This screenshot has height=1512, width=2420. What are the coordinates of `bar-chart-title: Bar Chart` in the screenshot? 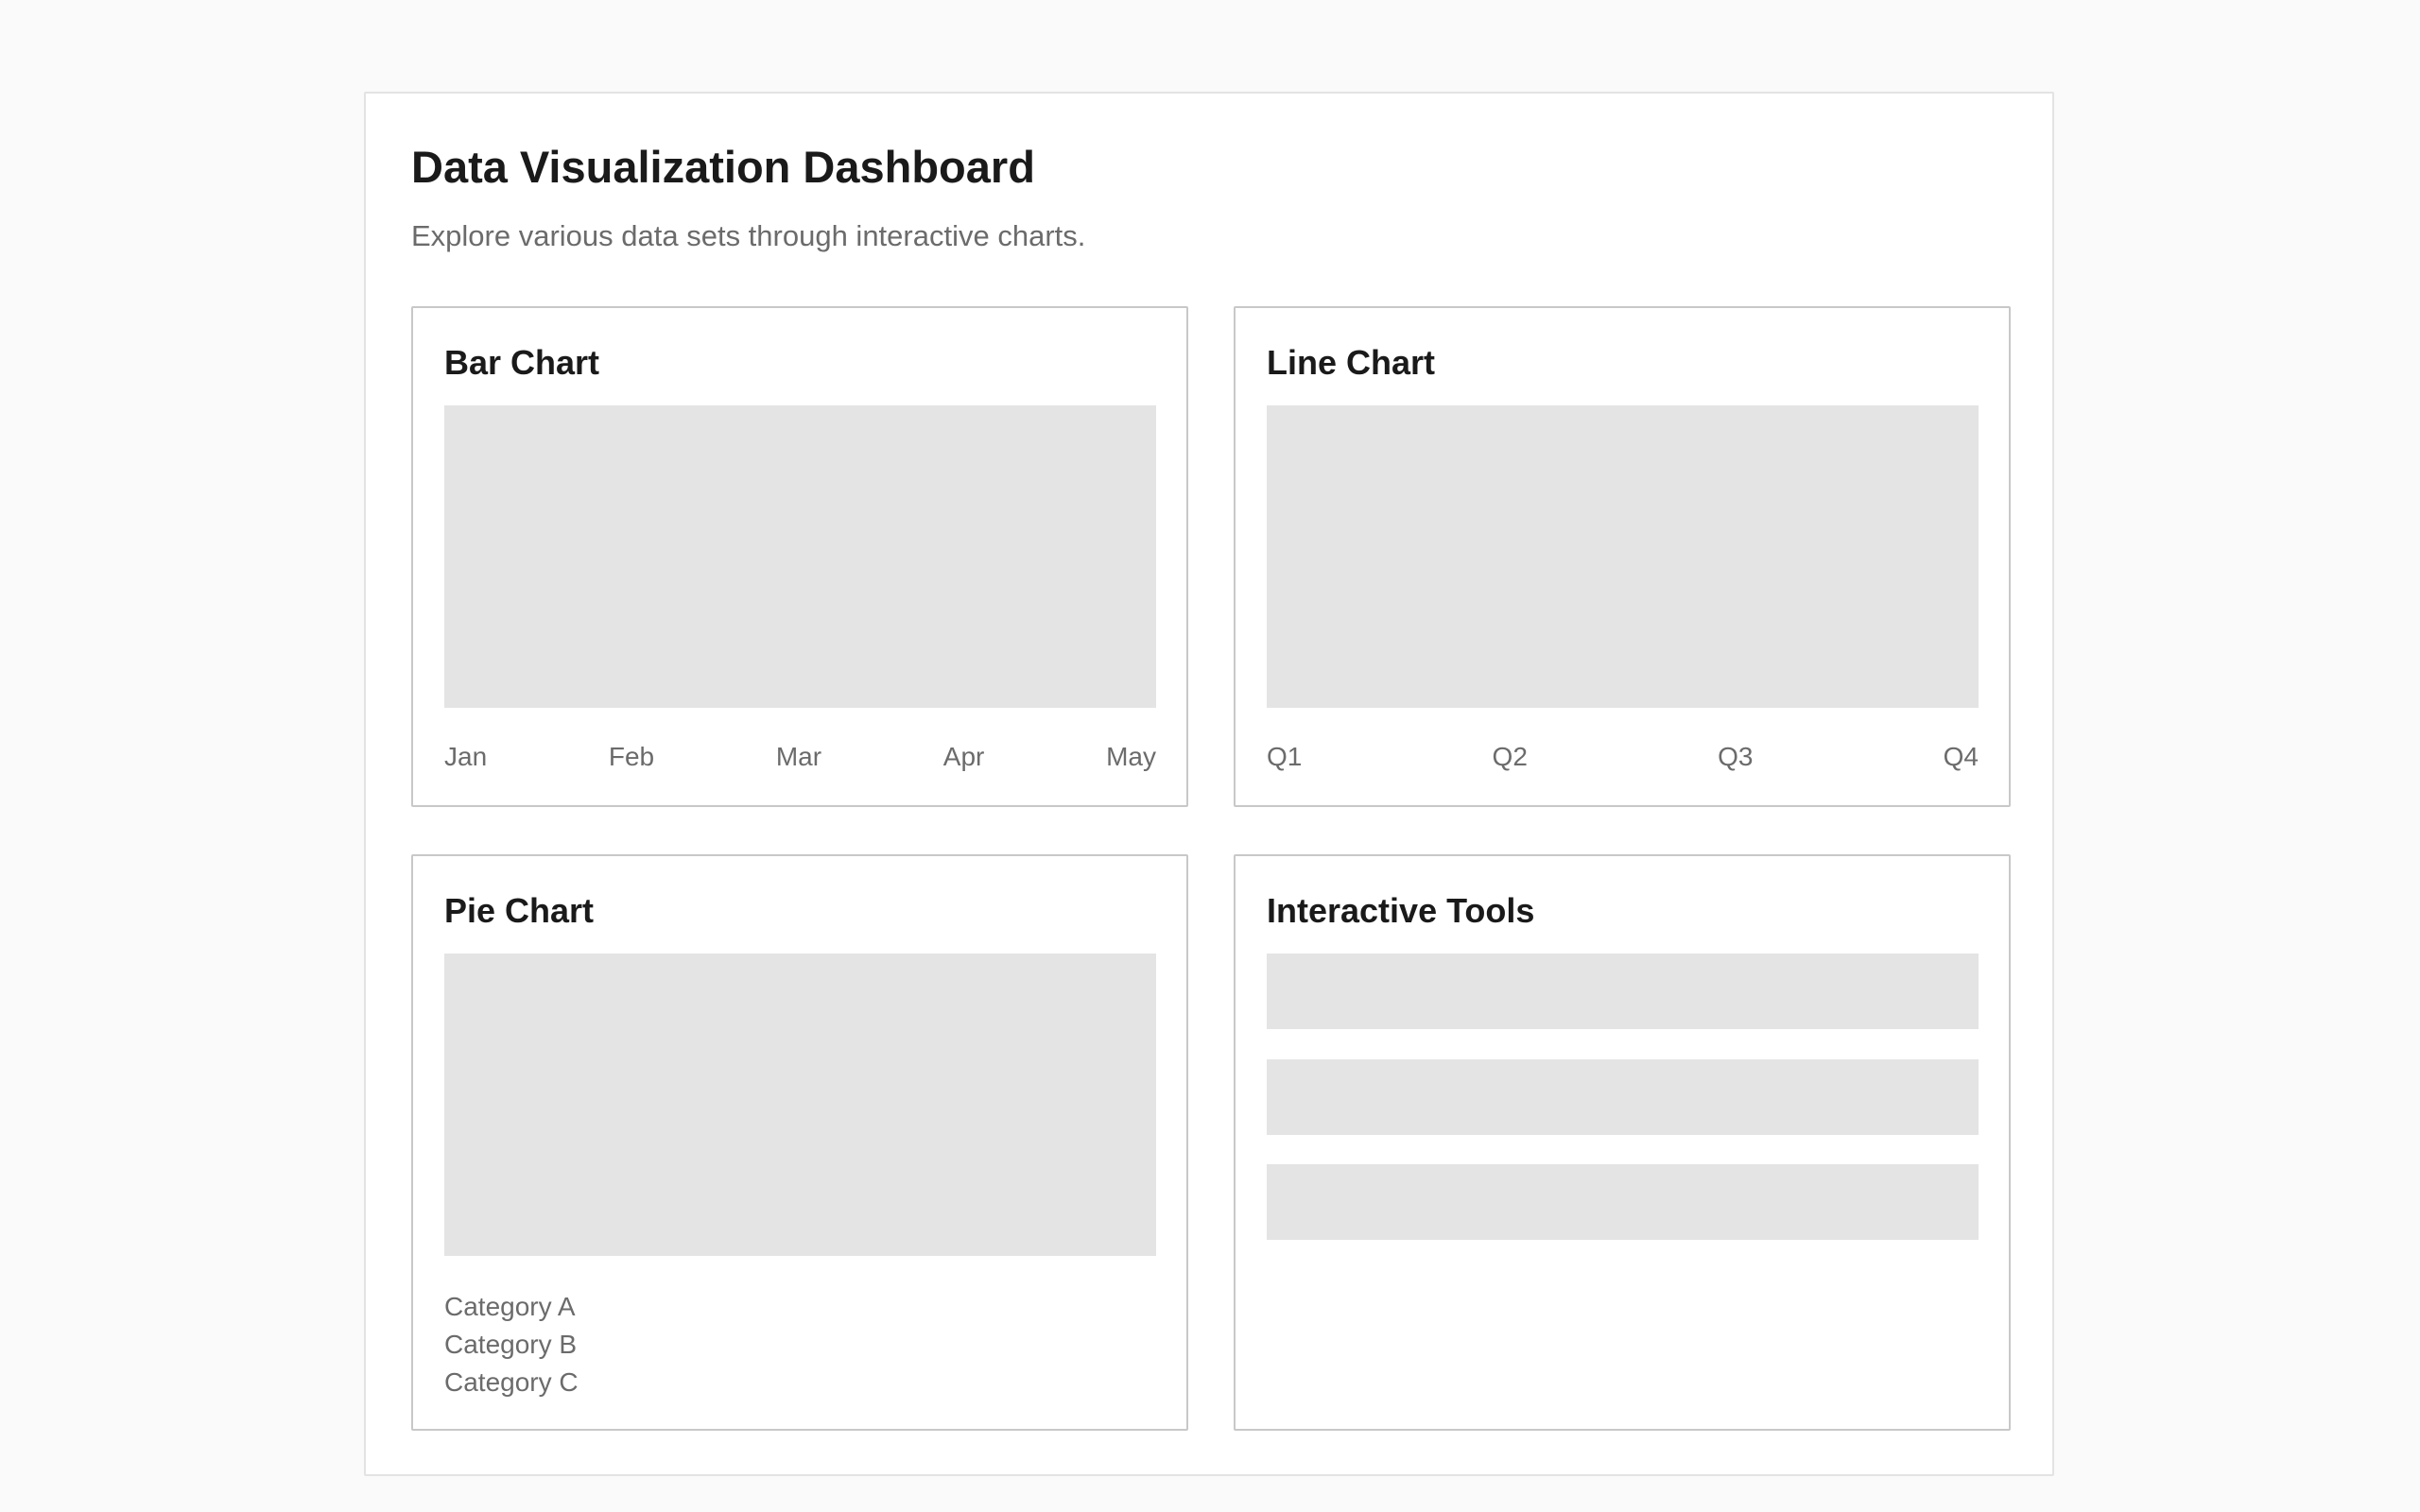 It's located at (522, 362).